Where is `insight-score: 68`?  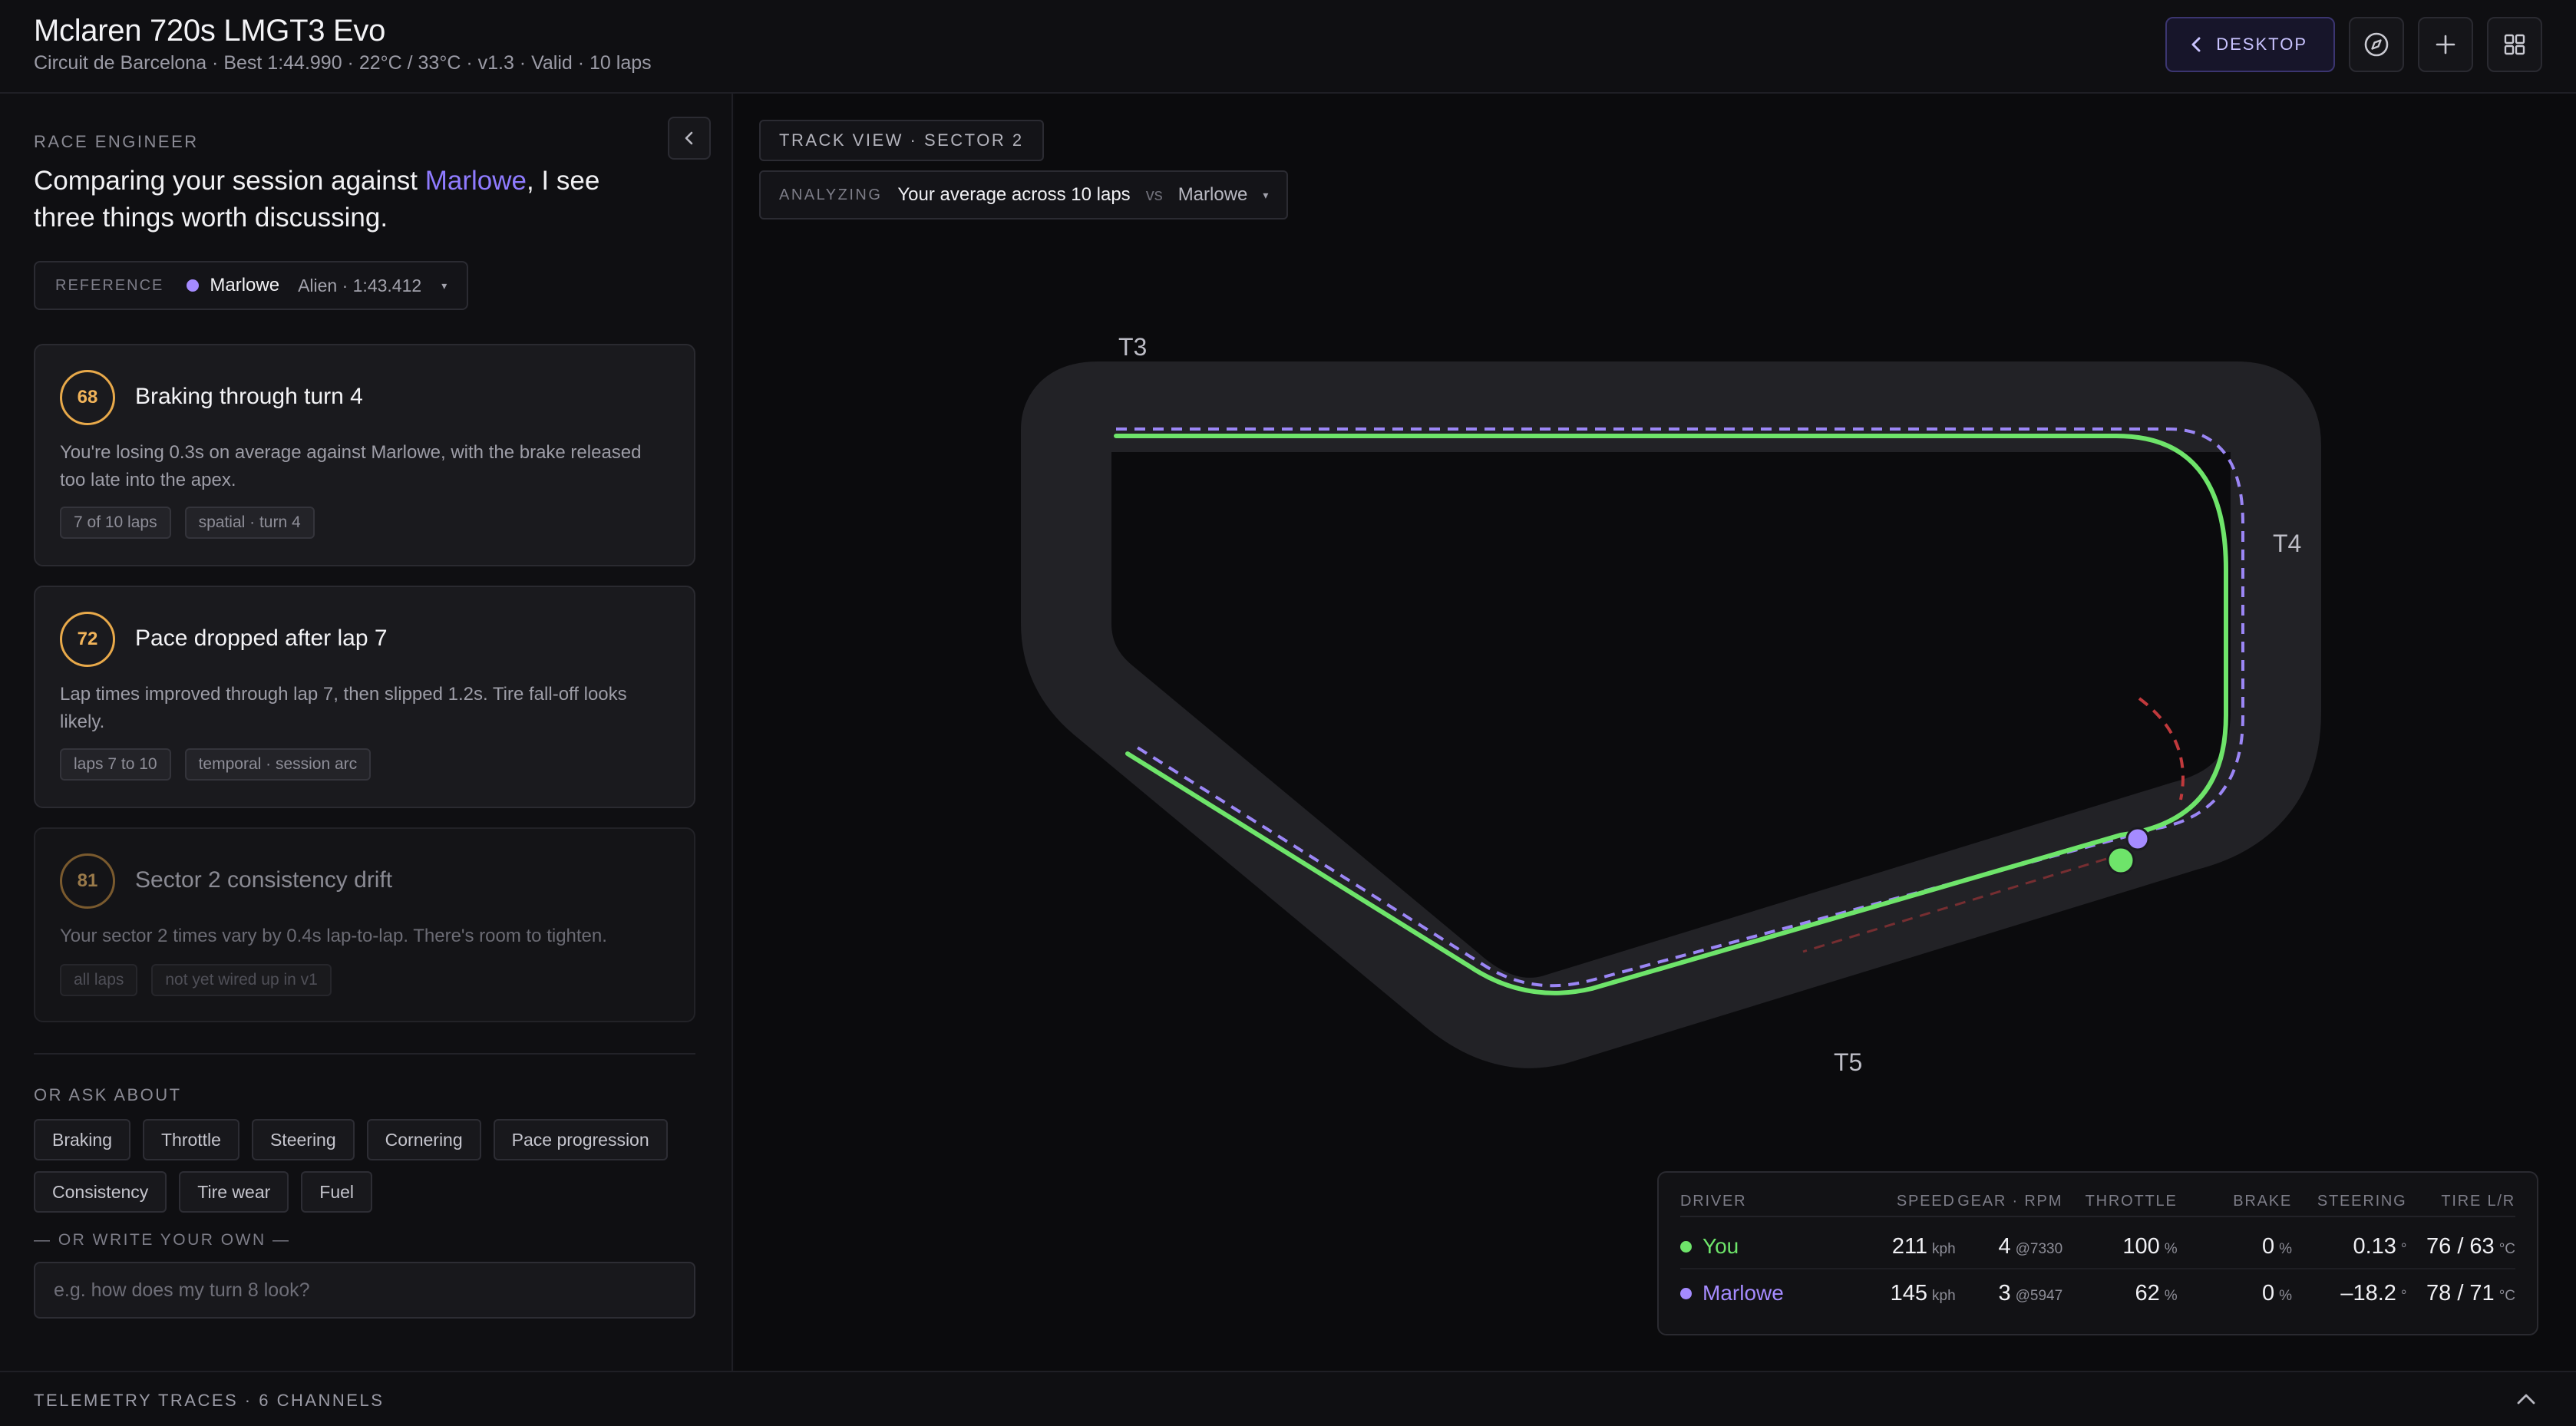
insight-score: 68 is located at coordinates (87, 398).